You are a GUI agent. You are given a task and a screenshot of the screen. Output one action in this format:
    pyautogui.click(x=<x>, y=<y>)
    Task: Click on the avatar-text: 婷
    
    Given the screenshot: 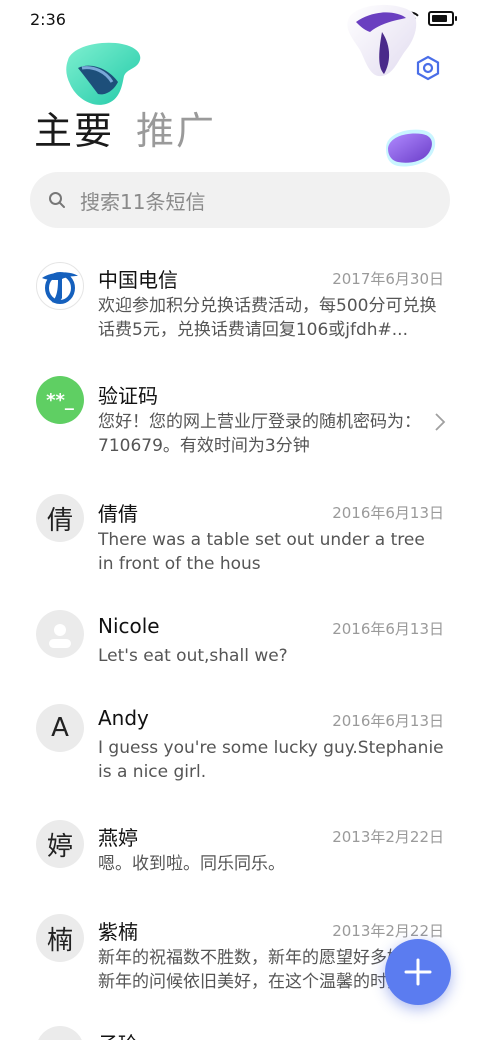 What is the action you would take?
    pyautogui.click(x=59, y=846)
    